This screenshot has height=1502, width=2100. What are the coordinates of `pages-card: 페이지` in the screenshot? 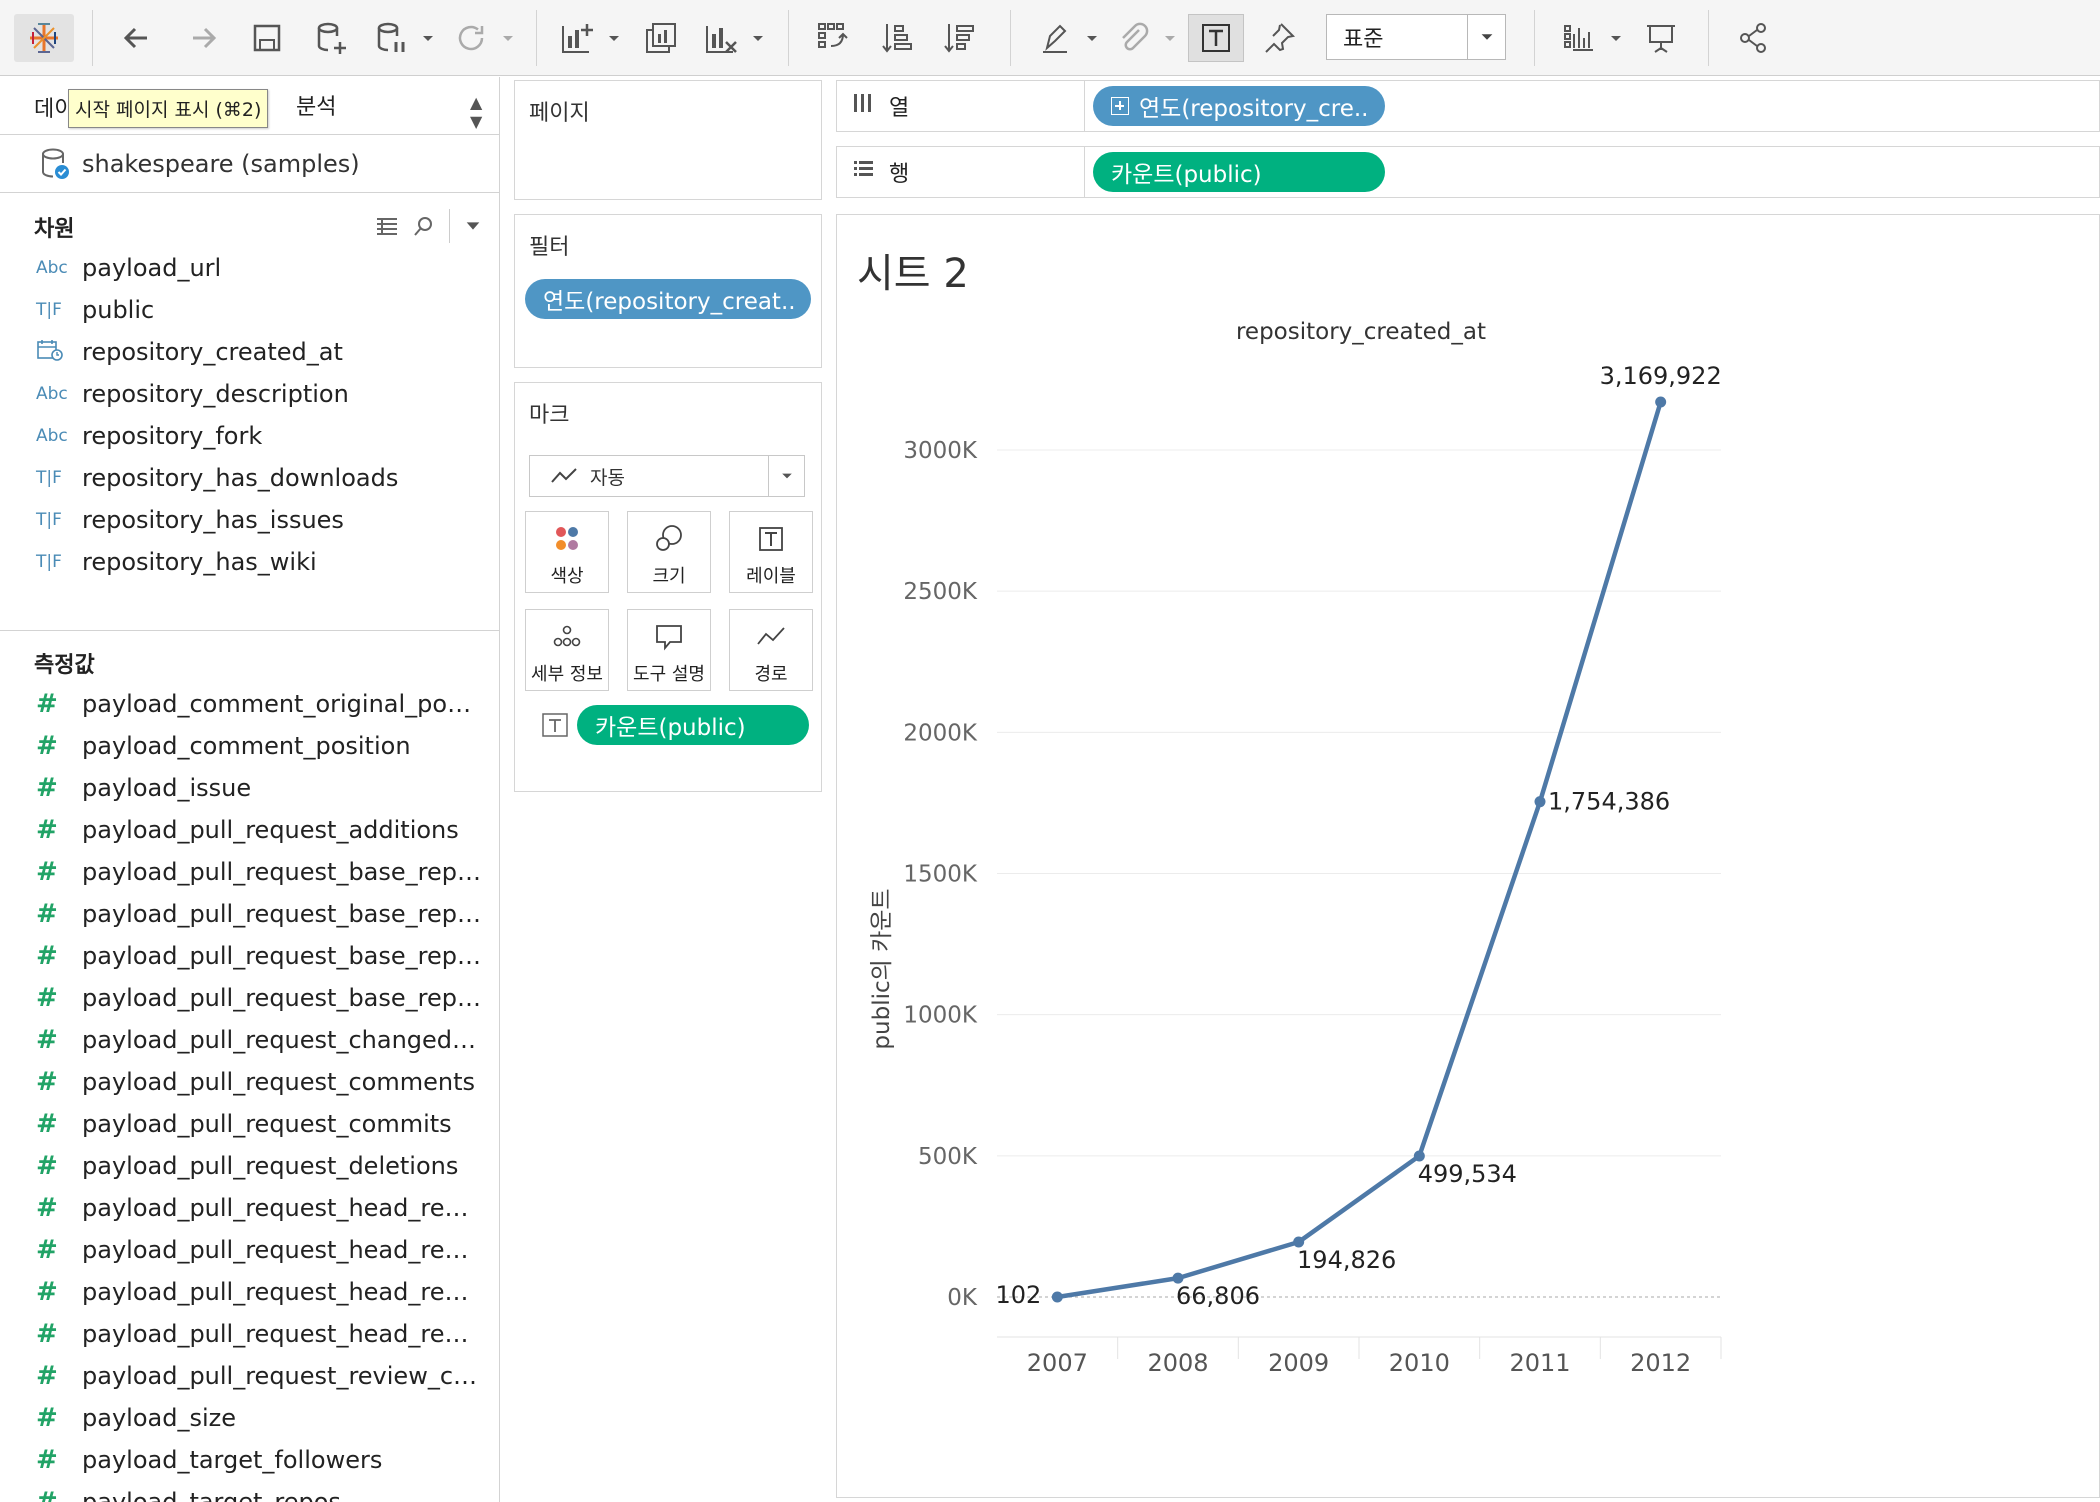 It's located at (668, 140).